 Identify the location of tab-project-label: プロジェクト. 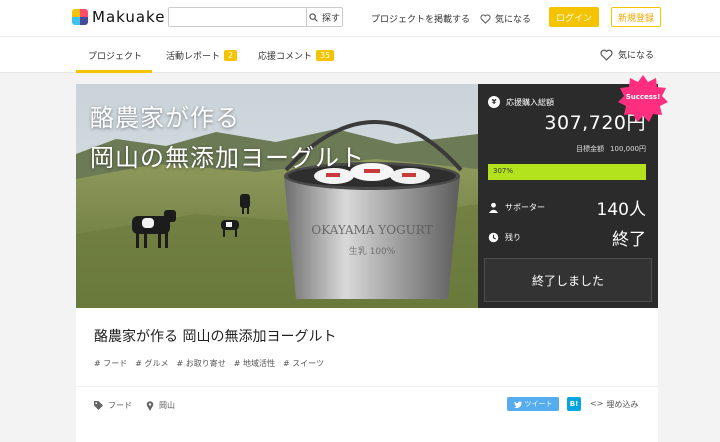
(115, 57).